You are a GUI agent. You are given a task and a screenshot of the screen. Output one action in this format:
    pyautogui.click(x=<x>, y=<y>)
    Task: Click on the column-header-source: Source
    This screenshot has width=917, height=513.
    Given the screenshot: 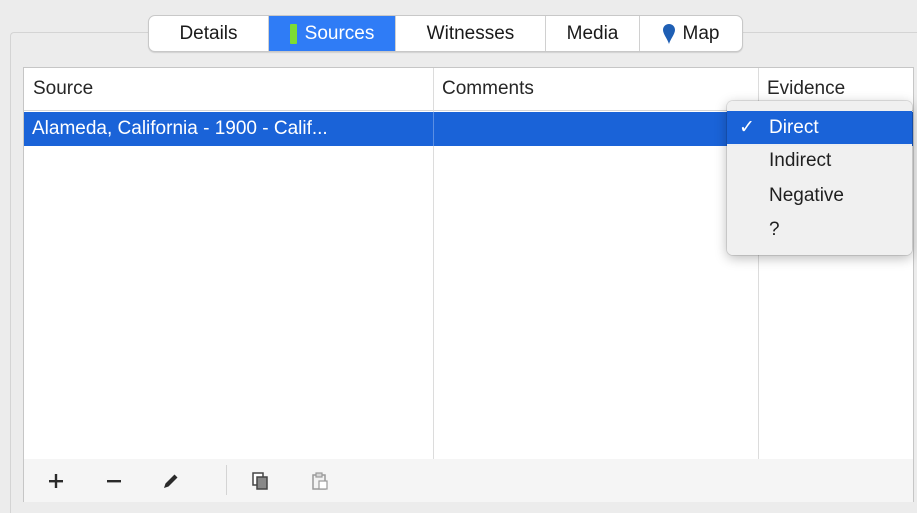 What is the action you would take?
    pyautogui.click(x=228, y=89)
    